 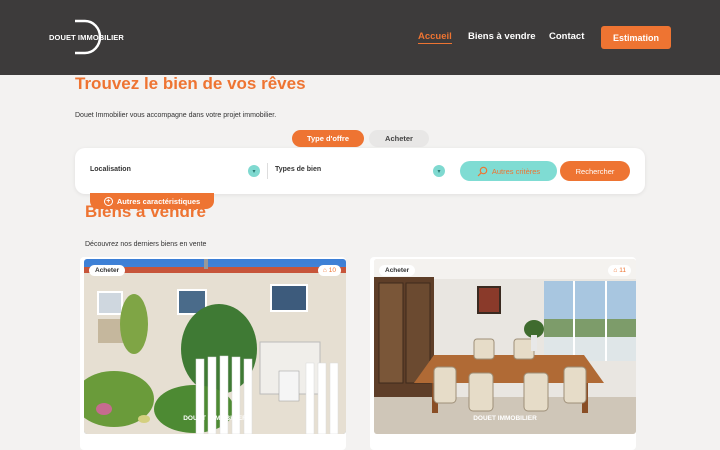 I want to click on photo-count-value: 11, so click(x=622, y=270).